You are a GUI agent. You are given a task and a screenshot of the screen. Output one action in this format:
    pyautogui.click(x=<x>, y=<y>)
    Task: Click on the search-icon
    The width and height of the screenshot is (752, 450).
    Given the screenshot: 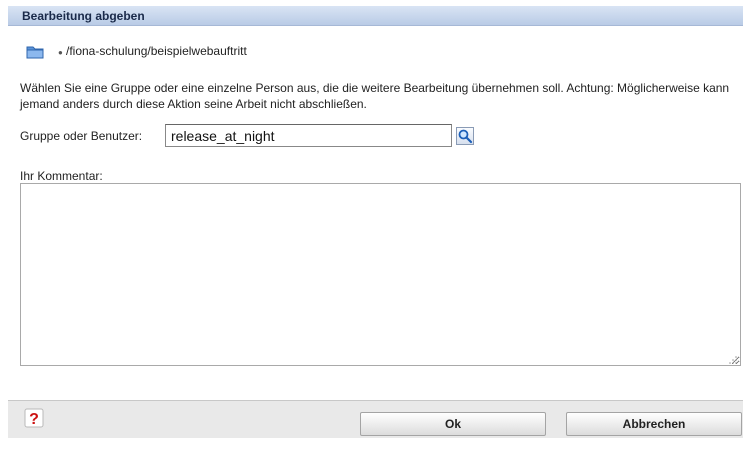 What is the action you would take?
    pyautogui.click(x=465, y=136)
    